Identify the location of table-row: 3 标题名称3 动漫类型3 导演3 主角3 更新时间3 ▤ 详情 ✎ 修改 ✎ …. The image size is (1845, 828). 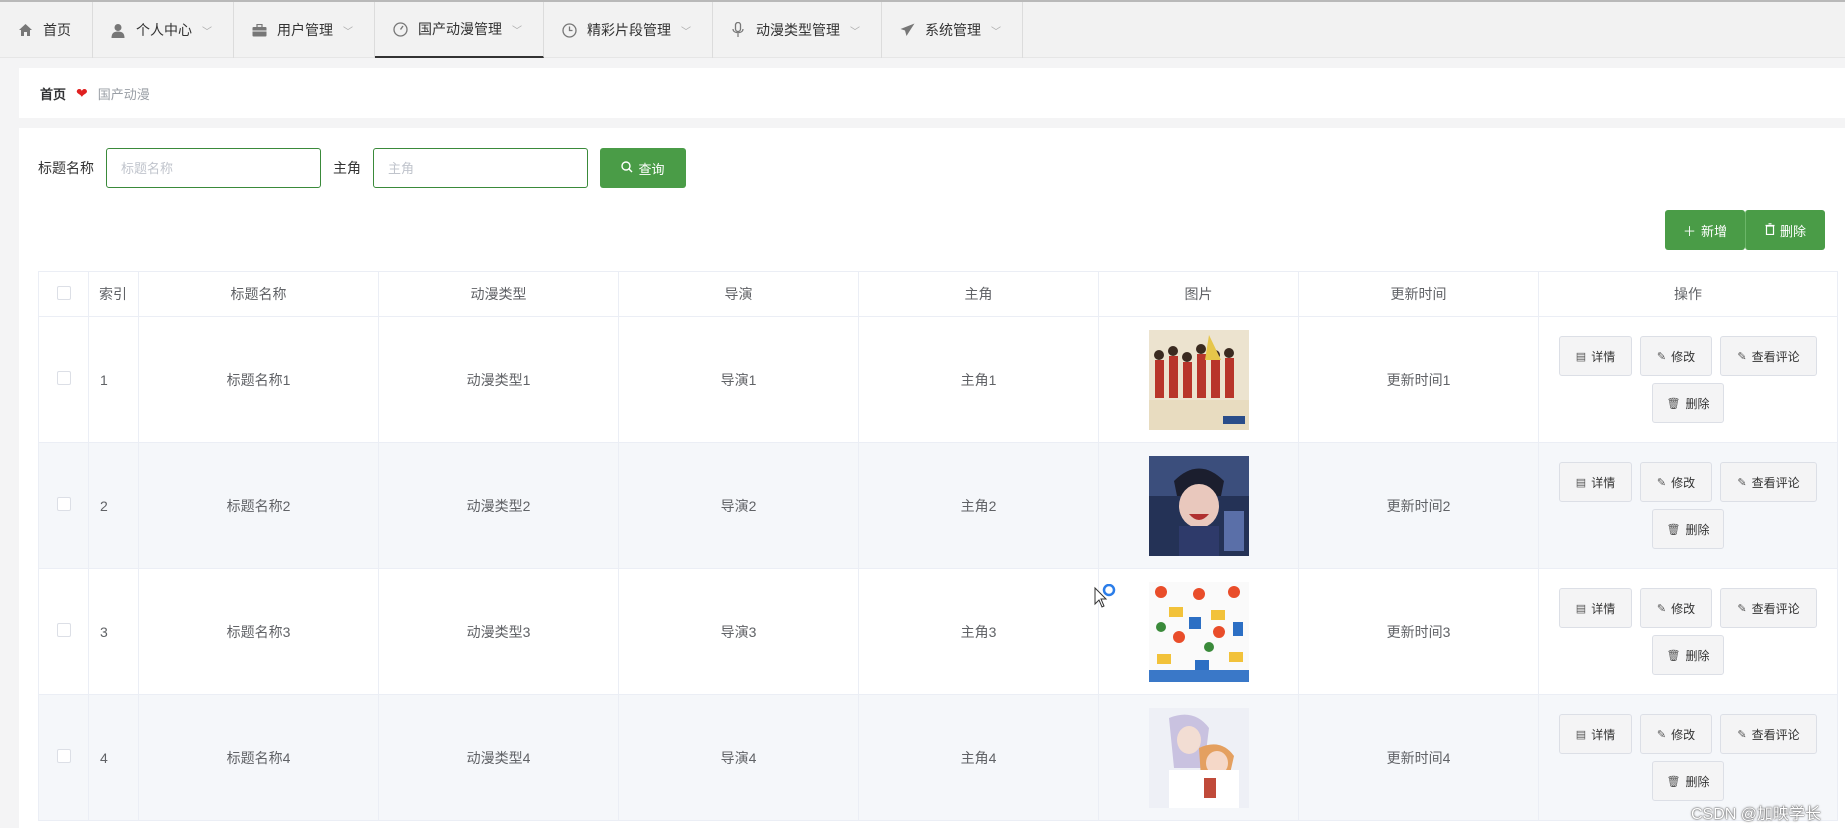
(938, 631).